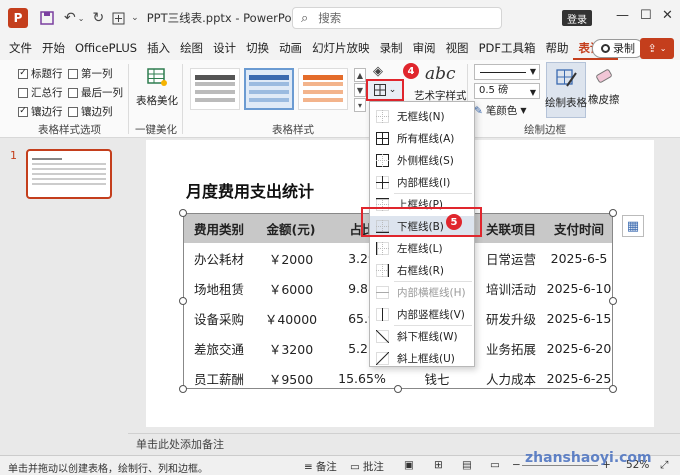 This screenshot has width=680, height=475. I want to click on gallery-scroll-up-icon: ▲, so click(360, 75).